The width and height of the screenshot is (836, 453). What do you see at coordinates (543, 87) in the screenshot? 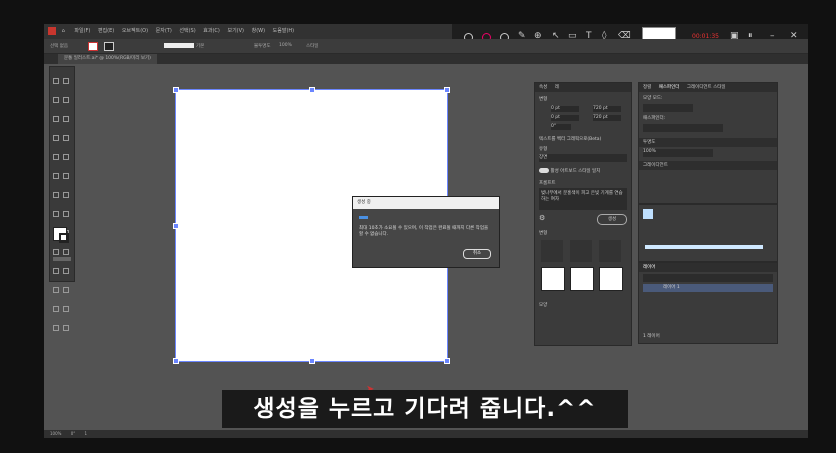
I see `tab-properties: 속성` at bounding box center [543, 87].